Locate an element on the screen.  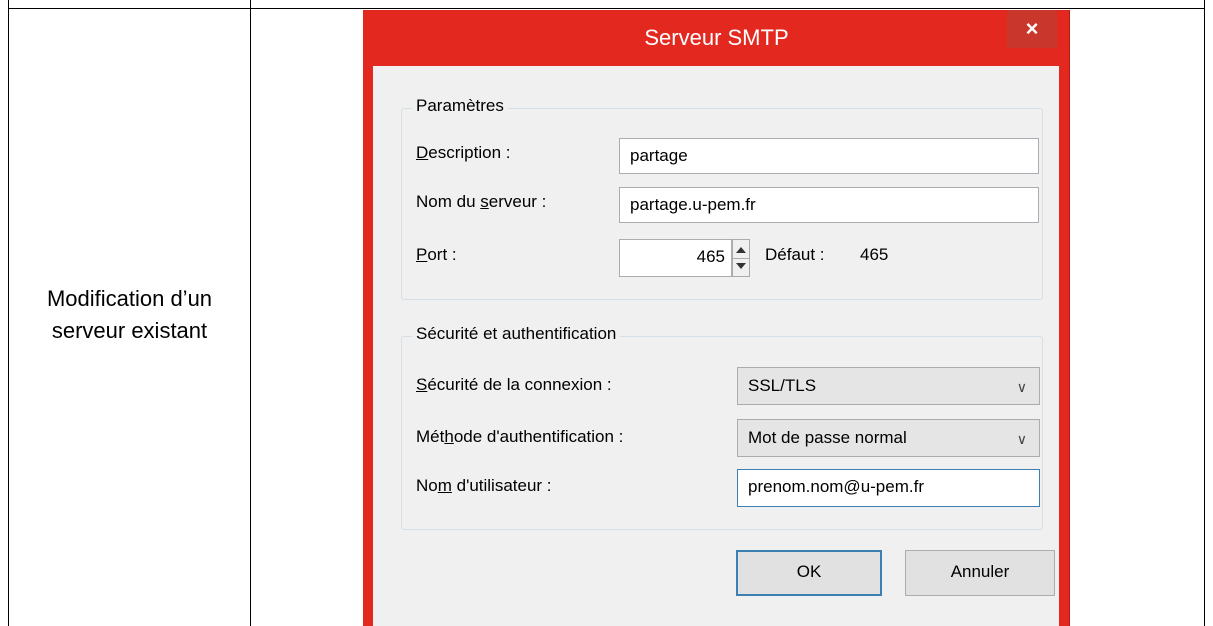
table-top-border is located at coordinates (606, 8).